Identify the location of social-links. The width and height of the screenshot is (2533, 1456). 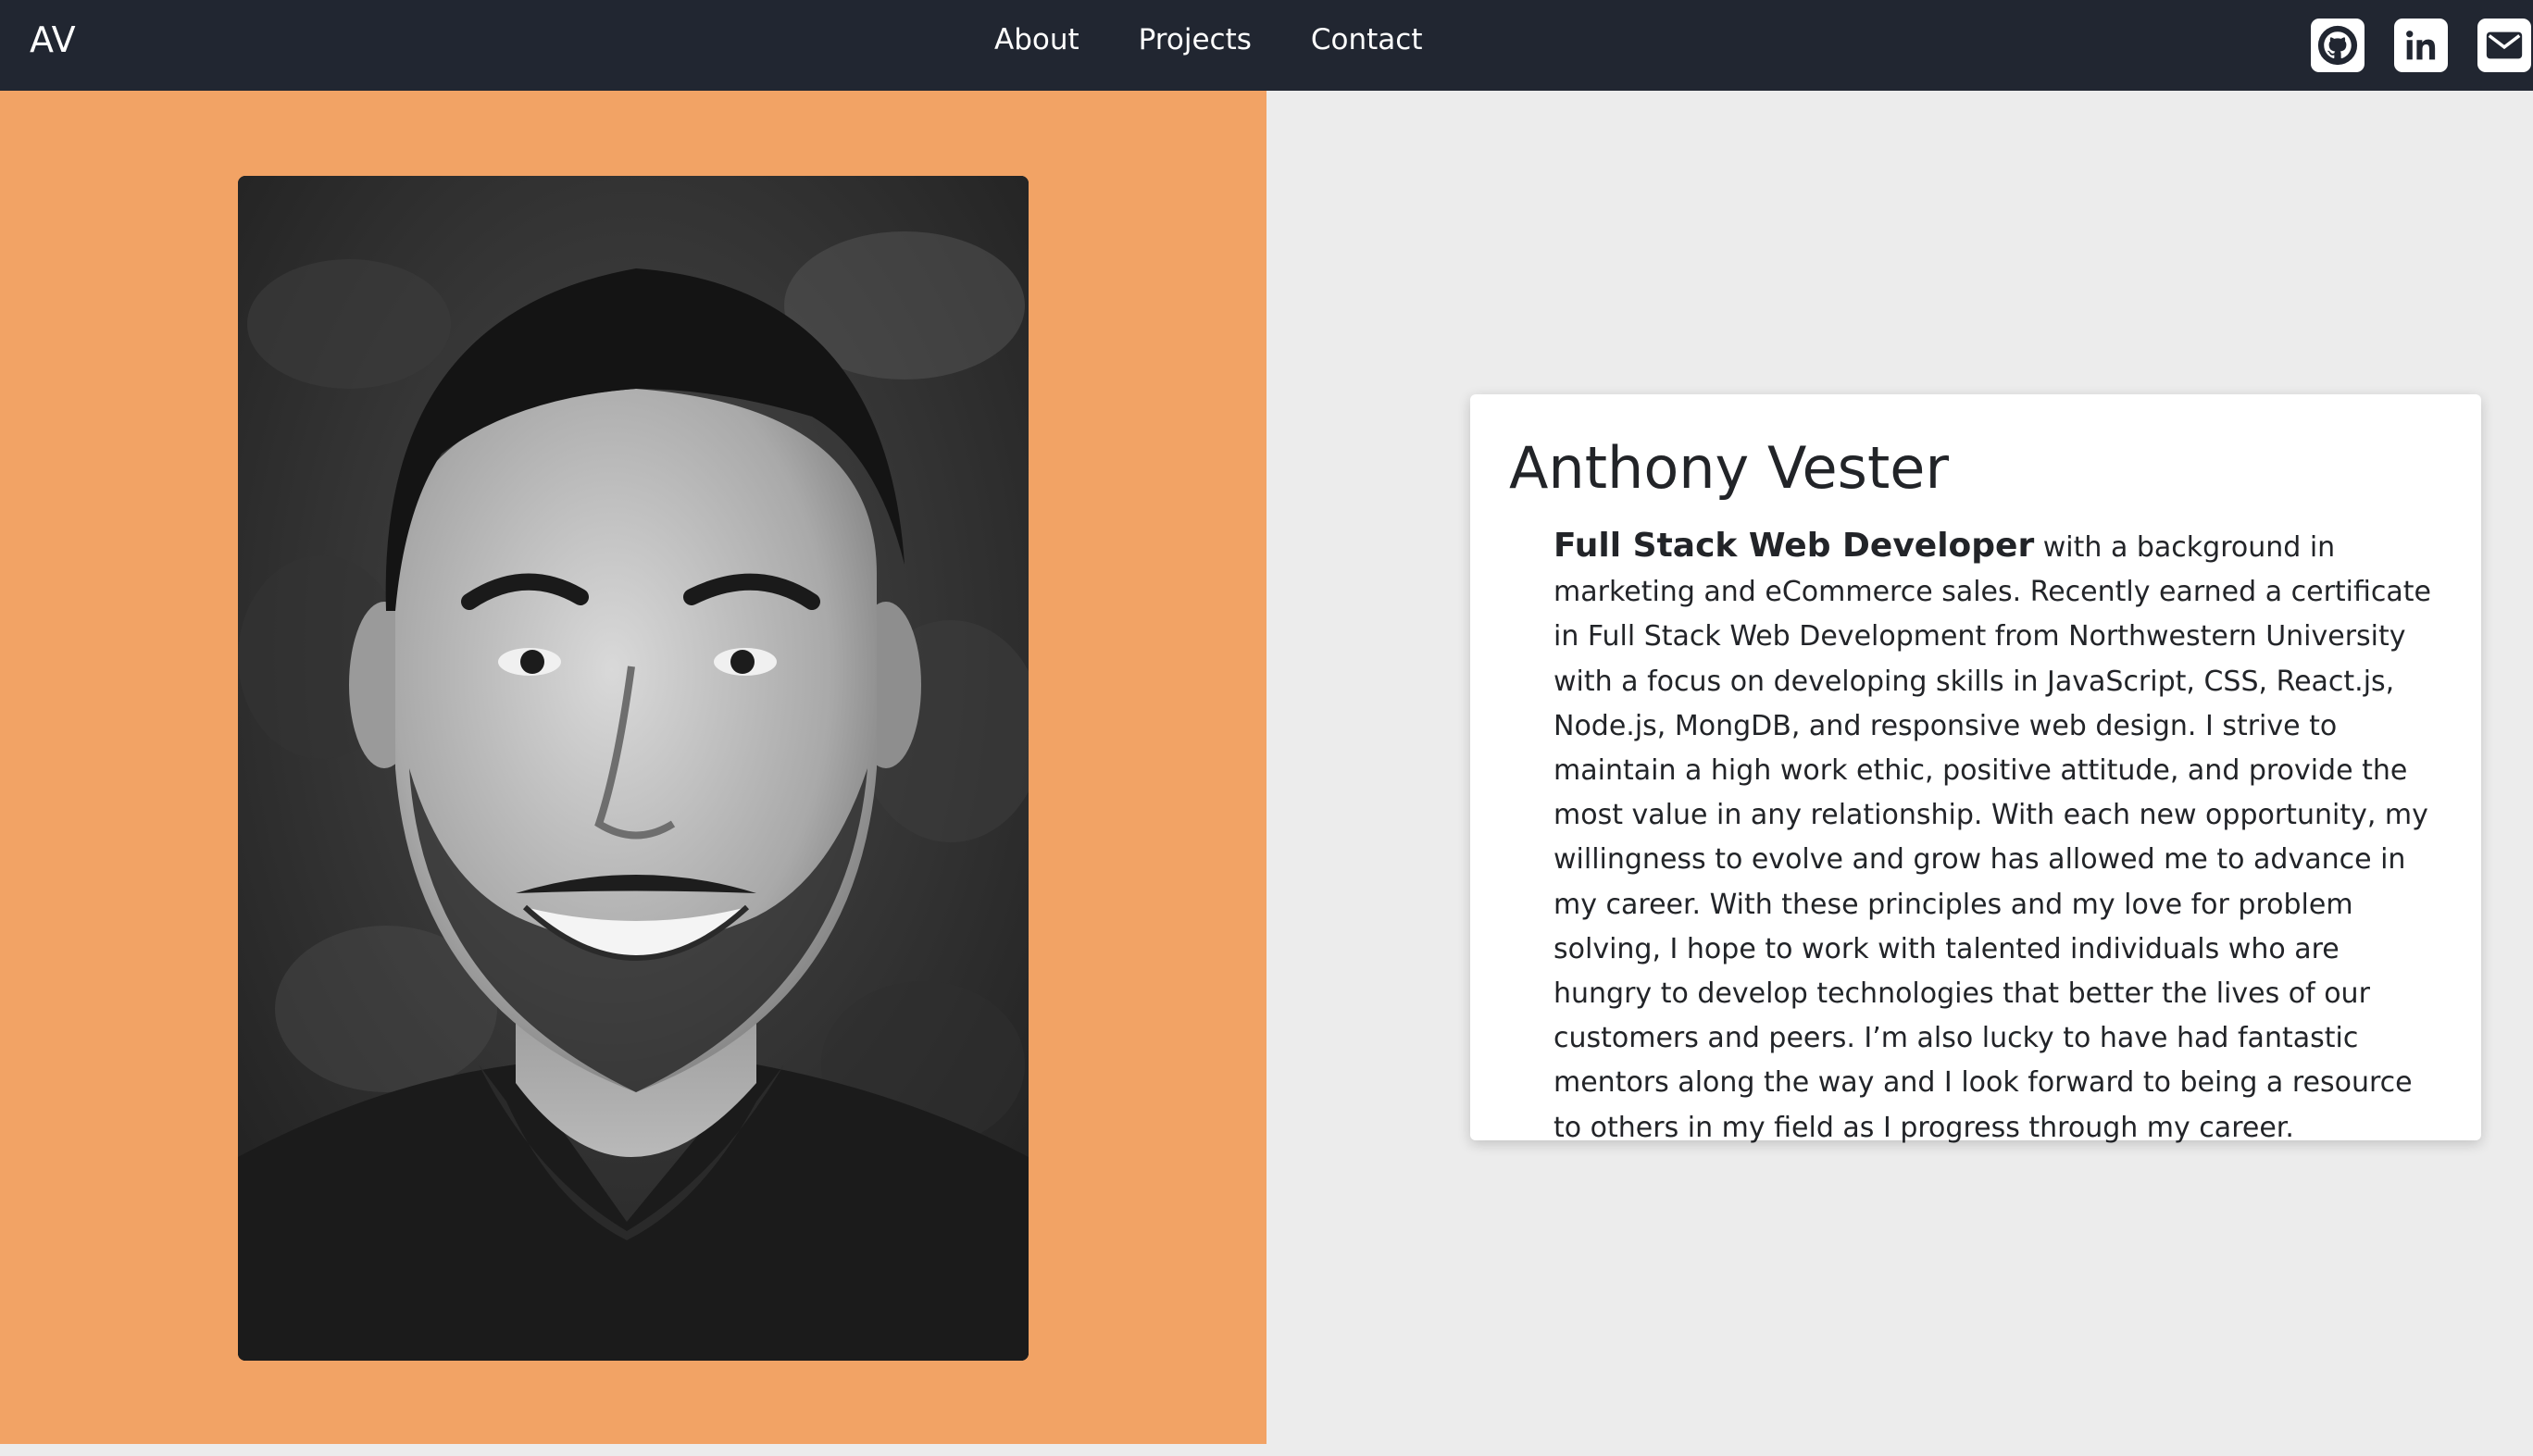
(2421, 45).